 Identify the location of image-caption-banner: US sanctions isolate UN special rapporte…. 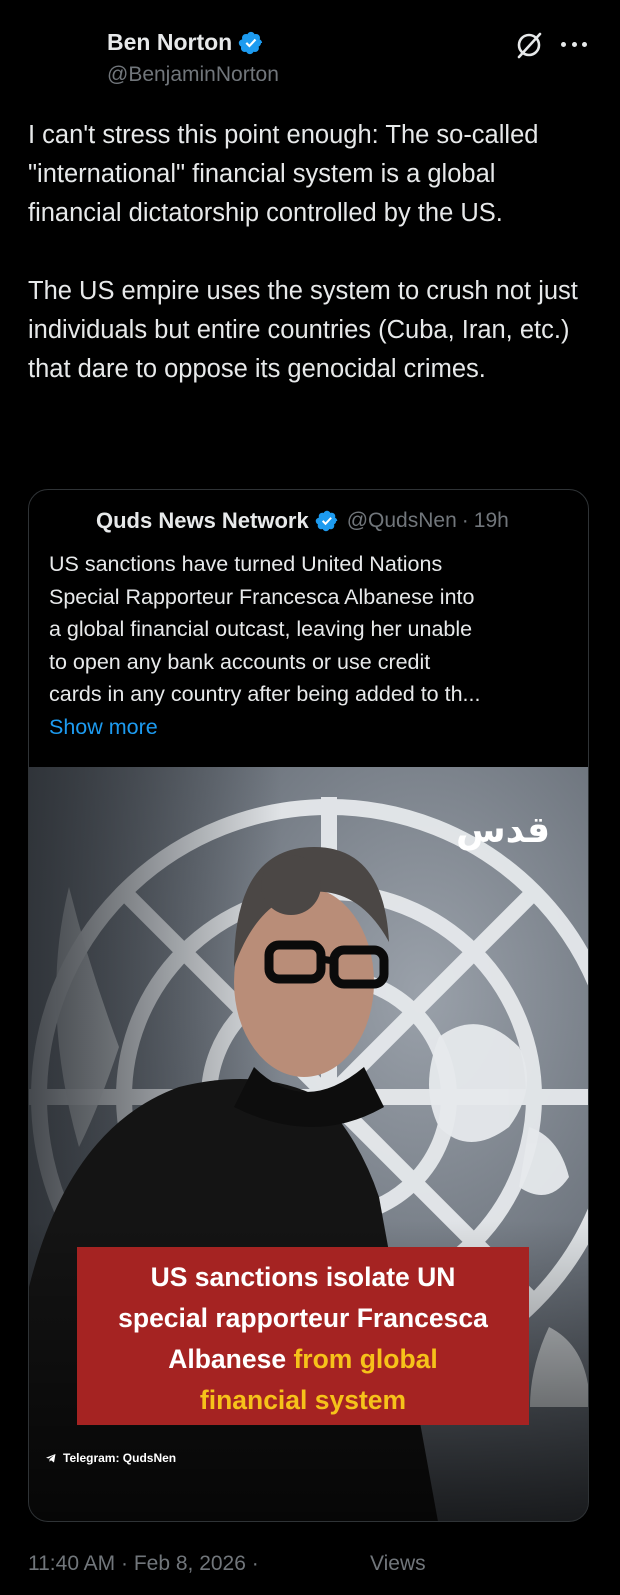
(303, 1336).